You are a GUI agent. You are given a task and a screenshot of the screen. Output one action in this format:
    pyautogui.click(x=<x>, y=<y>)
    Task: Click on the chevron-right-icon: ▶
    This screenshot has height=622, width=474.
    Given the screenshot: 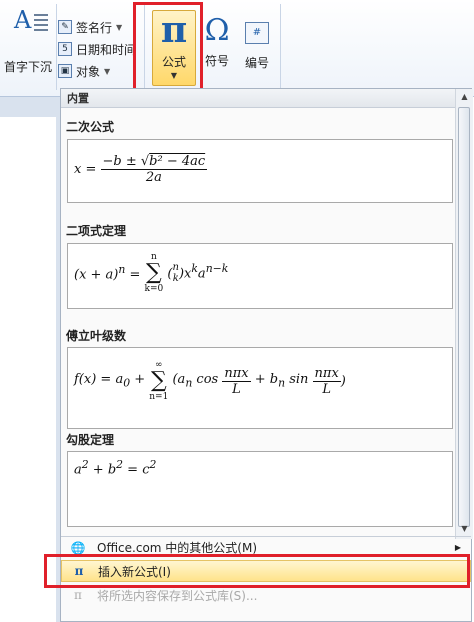 What is the action you would take?
    pyautogui.click(x=457, y=547)
    